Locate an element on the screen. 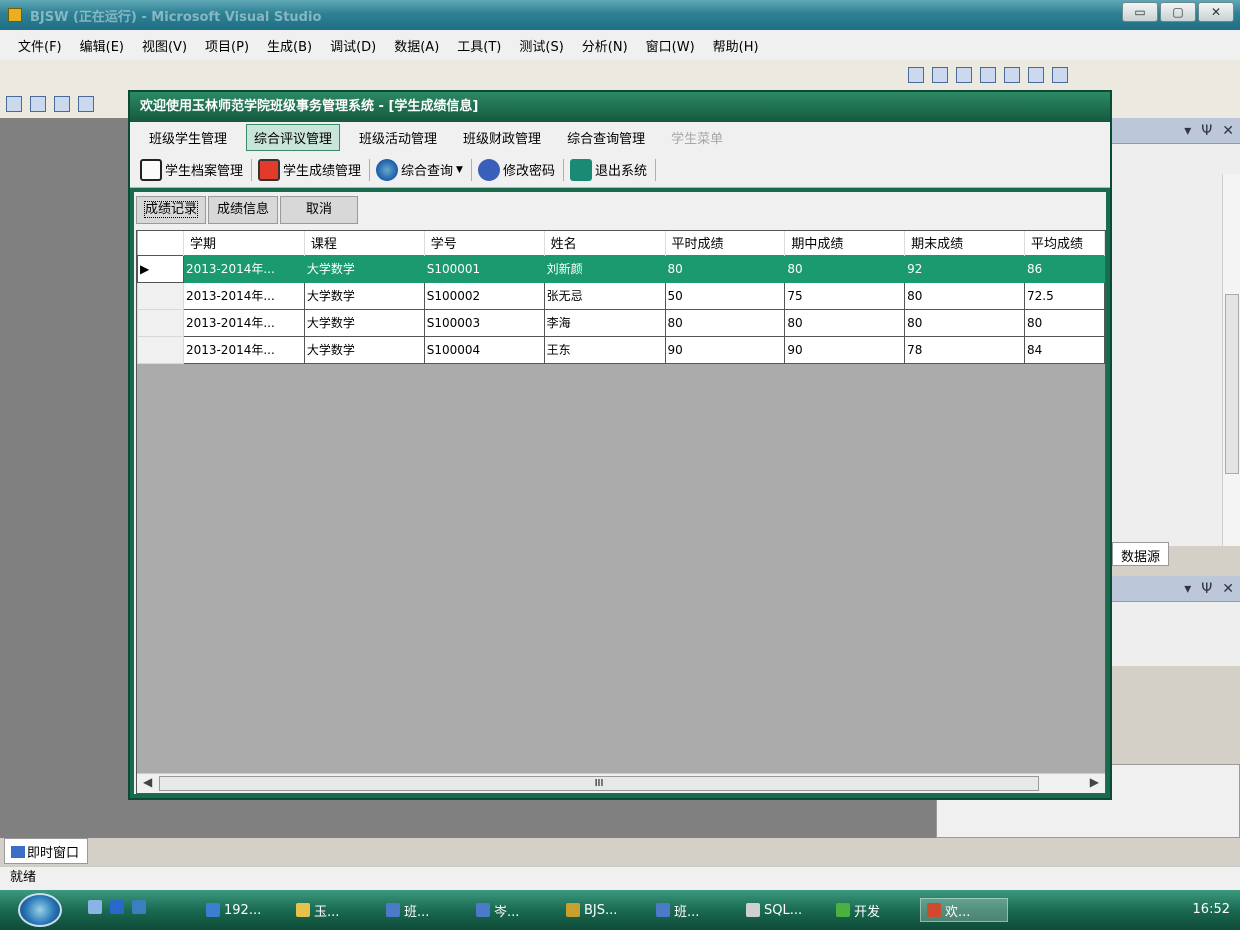  col-name: 姓名 is located at coordinates (605, 243).